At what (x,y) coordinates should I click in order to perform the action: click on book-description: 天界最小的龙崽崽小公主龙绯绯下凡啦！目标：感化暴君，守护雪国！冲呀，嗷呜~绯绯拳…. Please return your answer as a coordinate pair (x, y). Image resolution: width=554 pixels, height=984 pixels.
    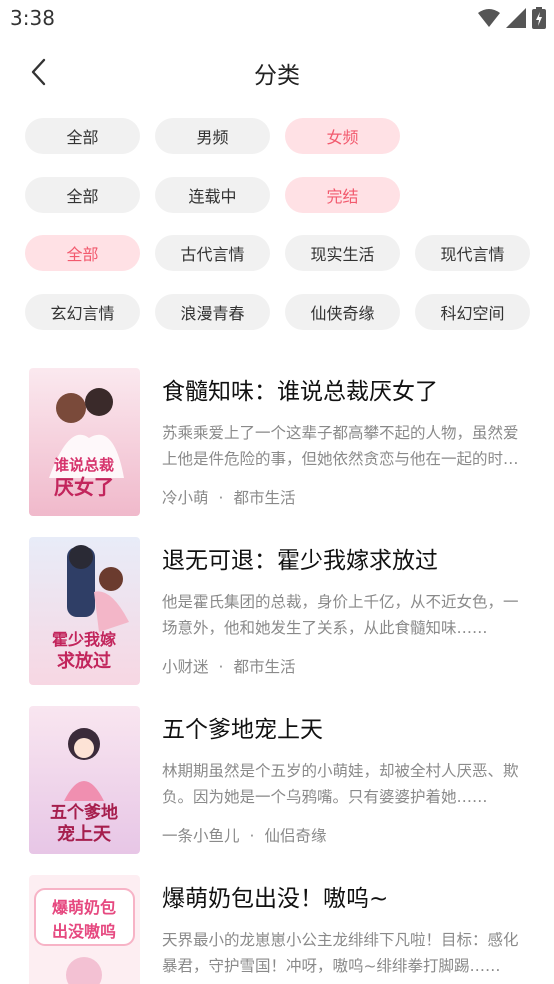
    Looking at the image, I should click on (340, 953).